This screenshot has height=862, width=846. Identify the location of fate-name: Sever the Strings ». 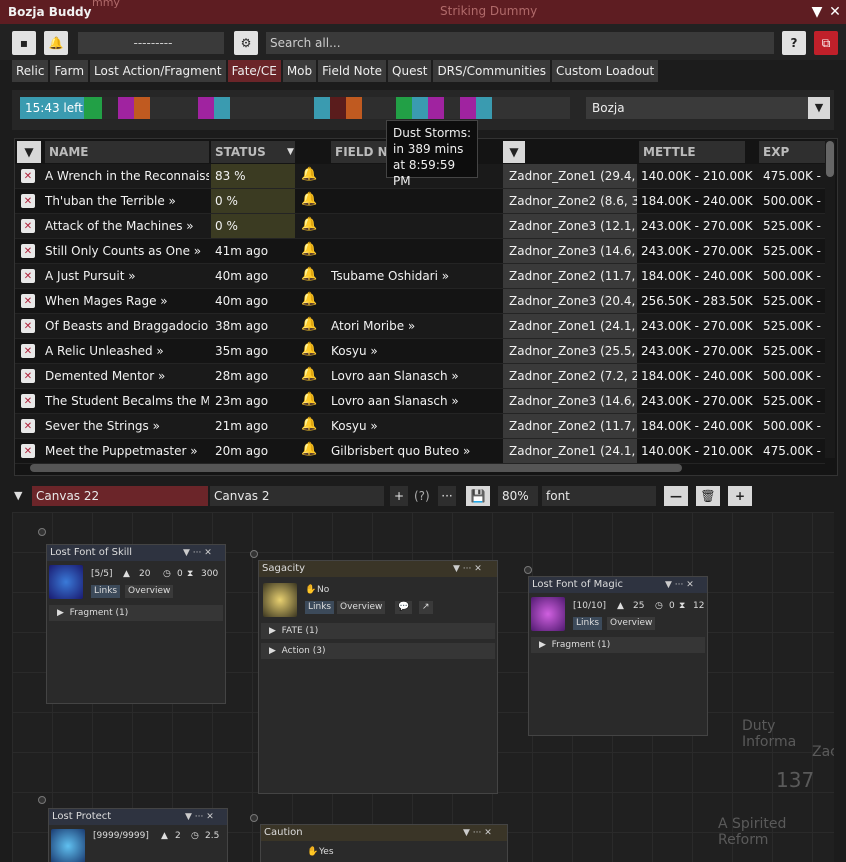
(127, 426).